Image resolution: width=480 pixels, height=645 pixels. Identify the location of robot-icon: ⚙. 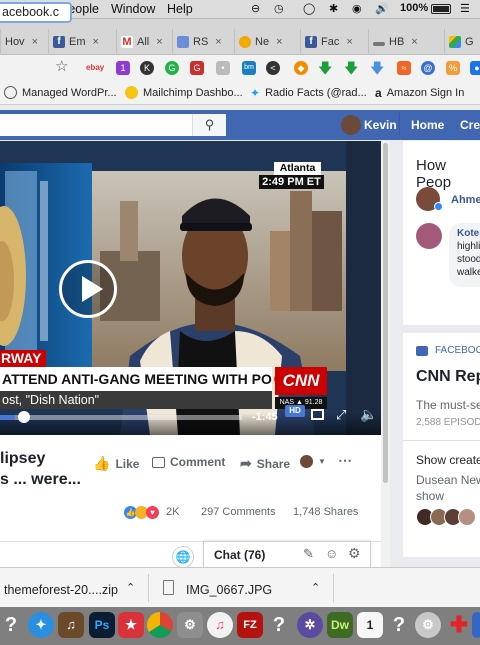
(428, 625).